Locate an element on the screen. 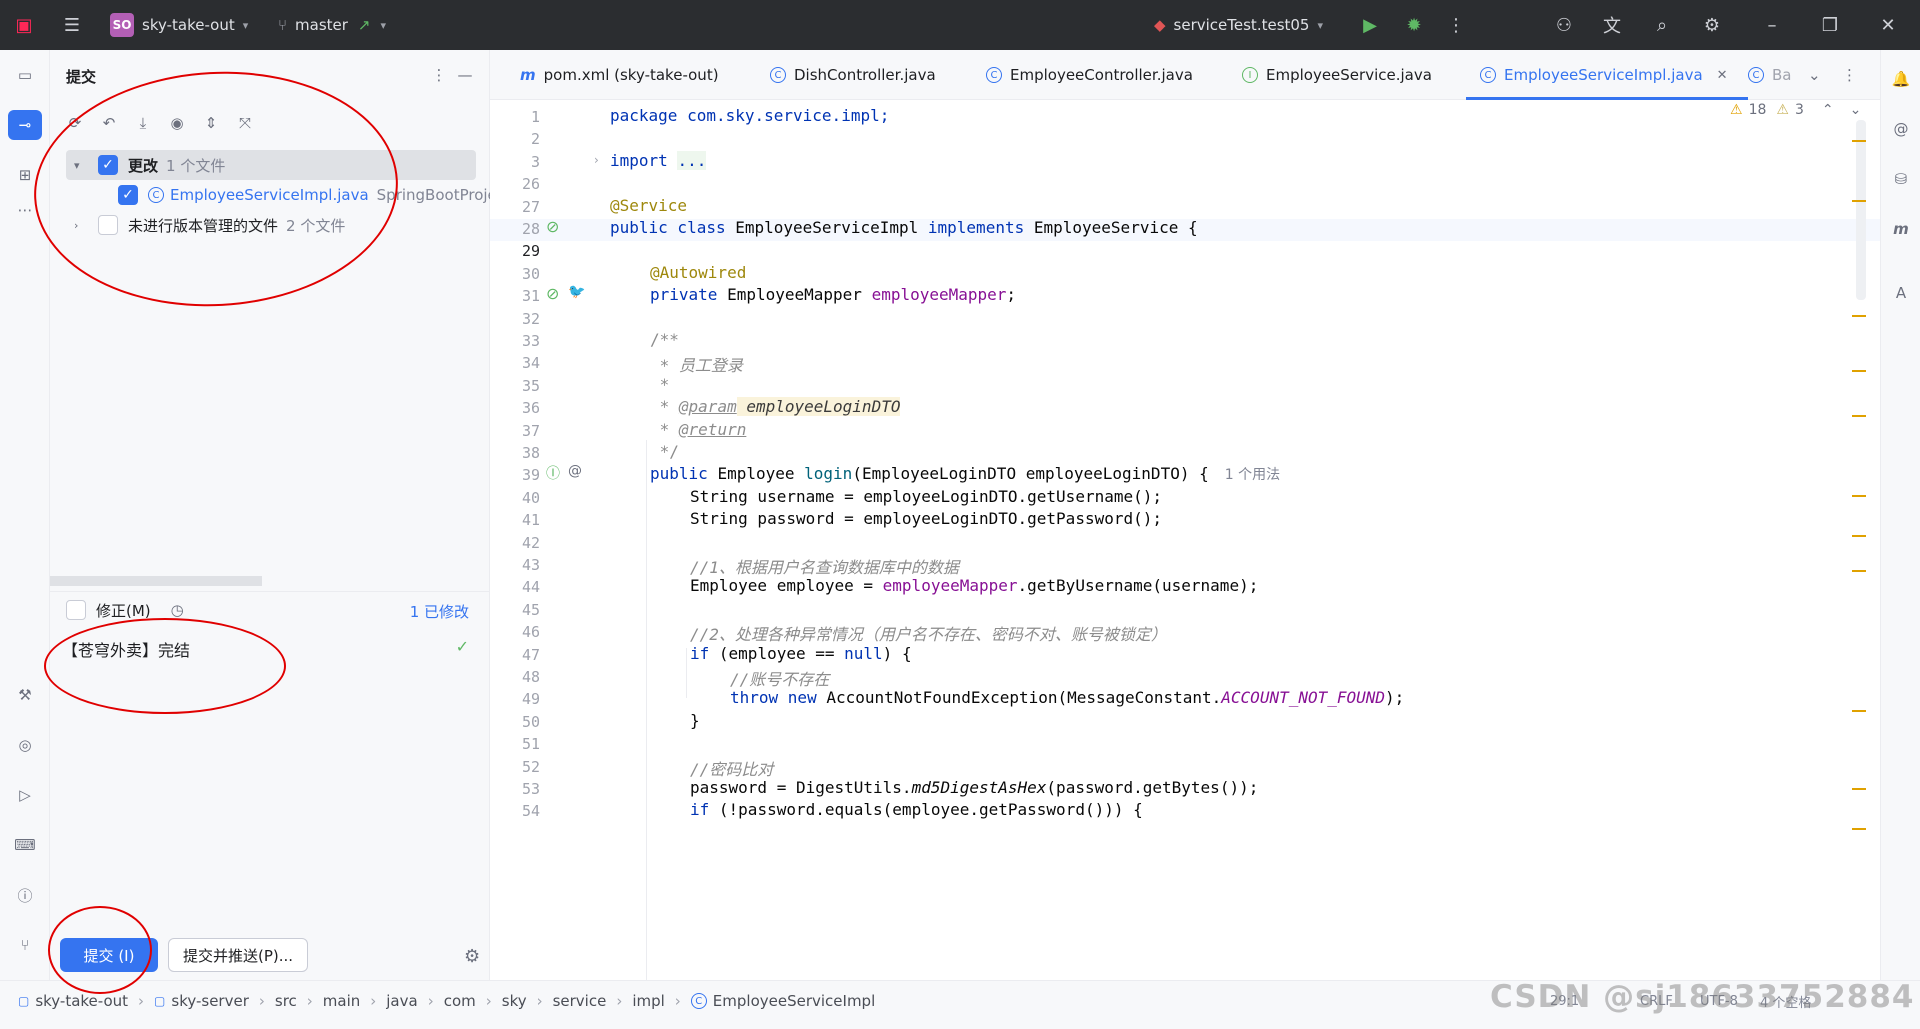  tab-options-icon: ⋮ is located at coordinates (1849, 75).